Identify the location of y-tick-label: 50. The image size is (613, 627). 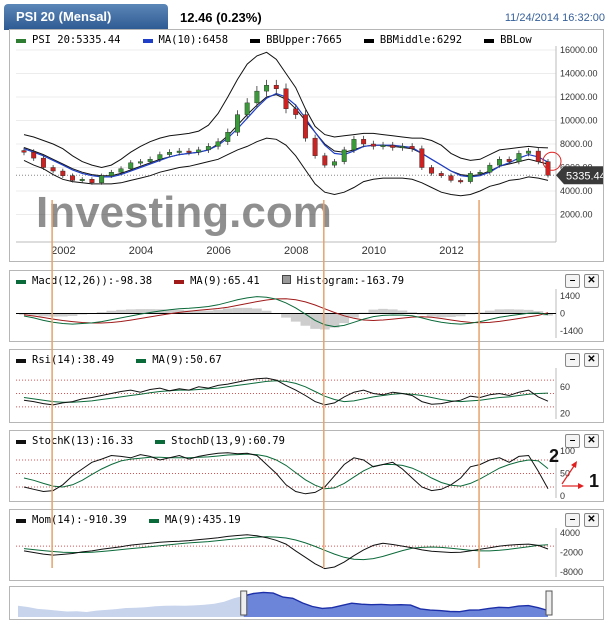
(565, 474).